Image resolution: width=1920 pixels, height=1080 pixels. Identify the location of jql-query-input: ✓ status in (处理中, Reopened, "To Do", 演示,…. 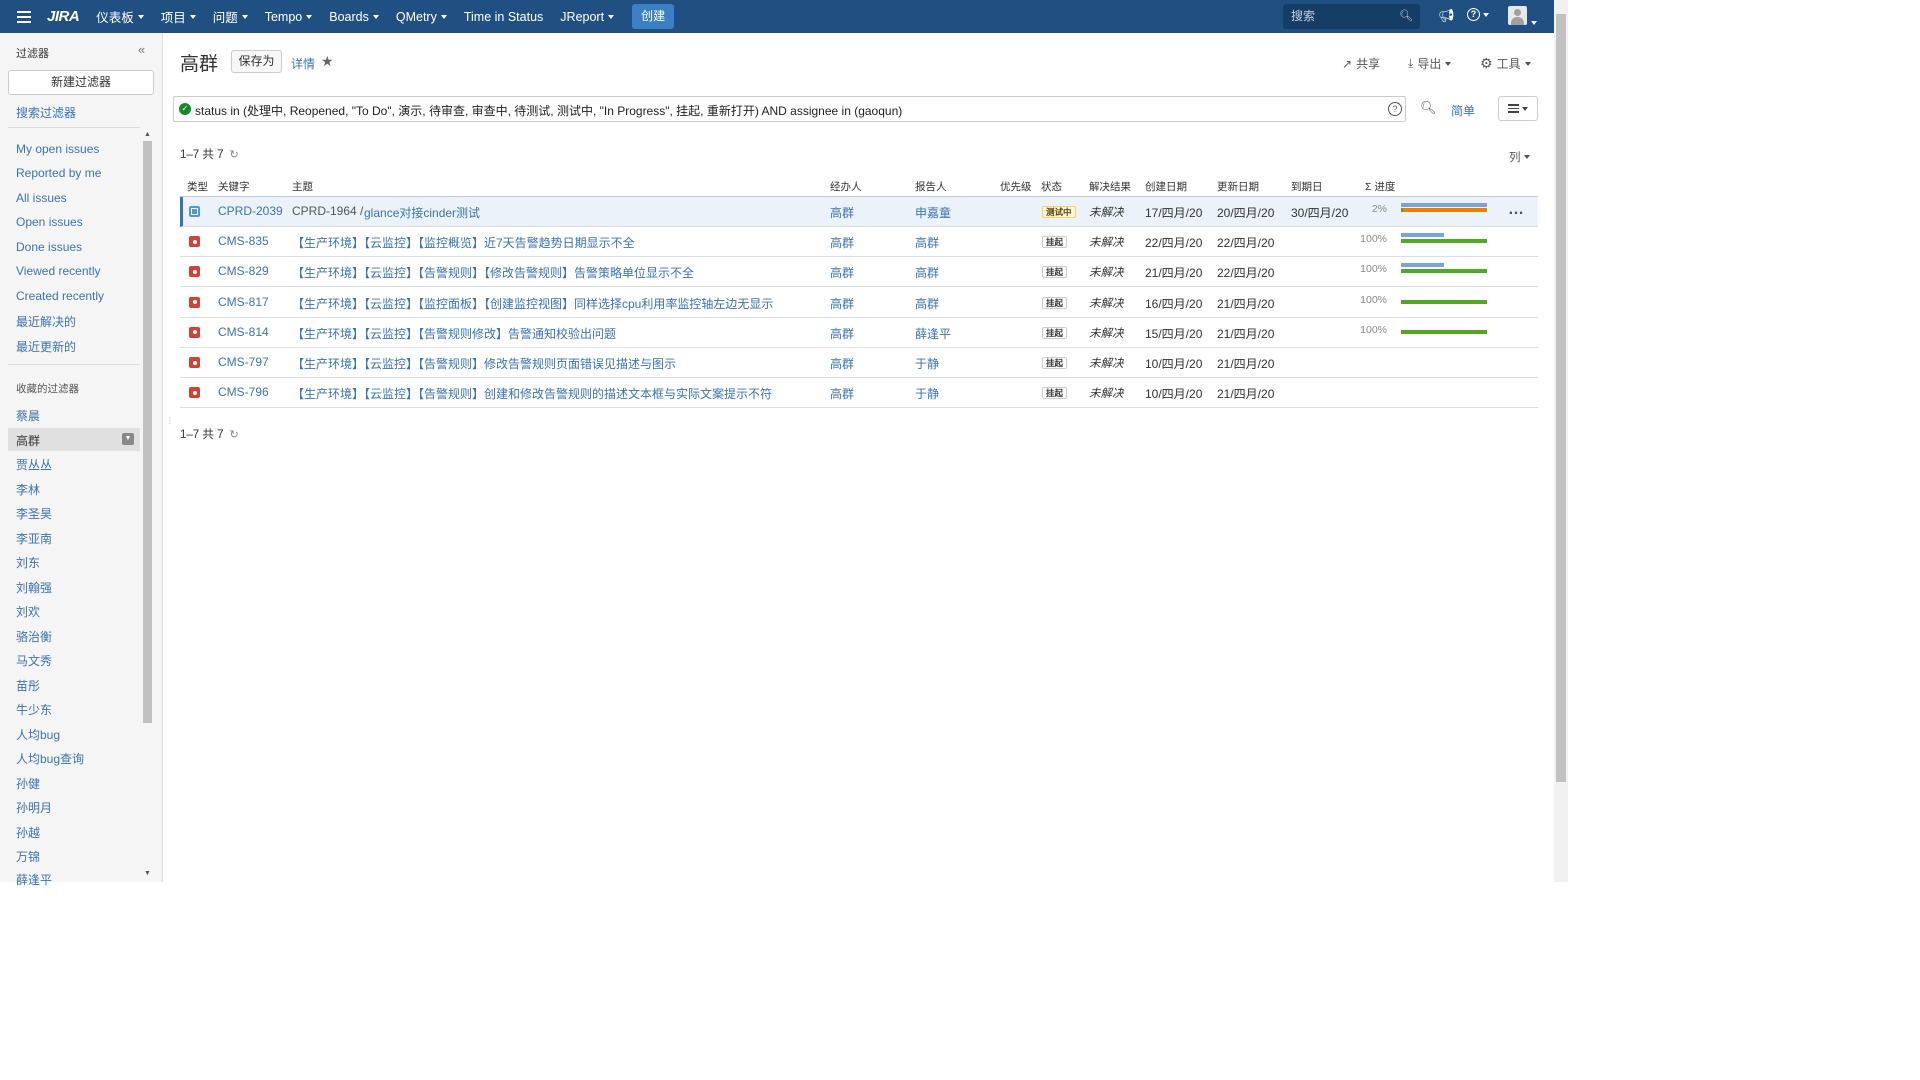
(789, 109).